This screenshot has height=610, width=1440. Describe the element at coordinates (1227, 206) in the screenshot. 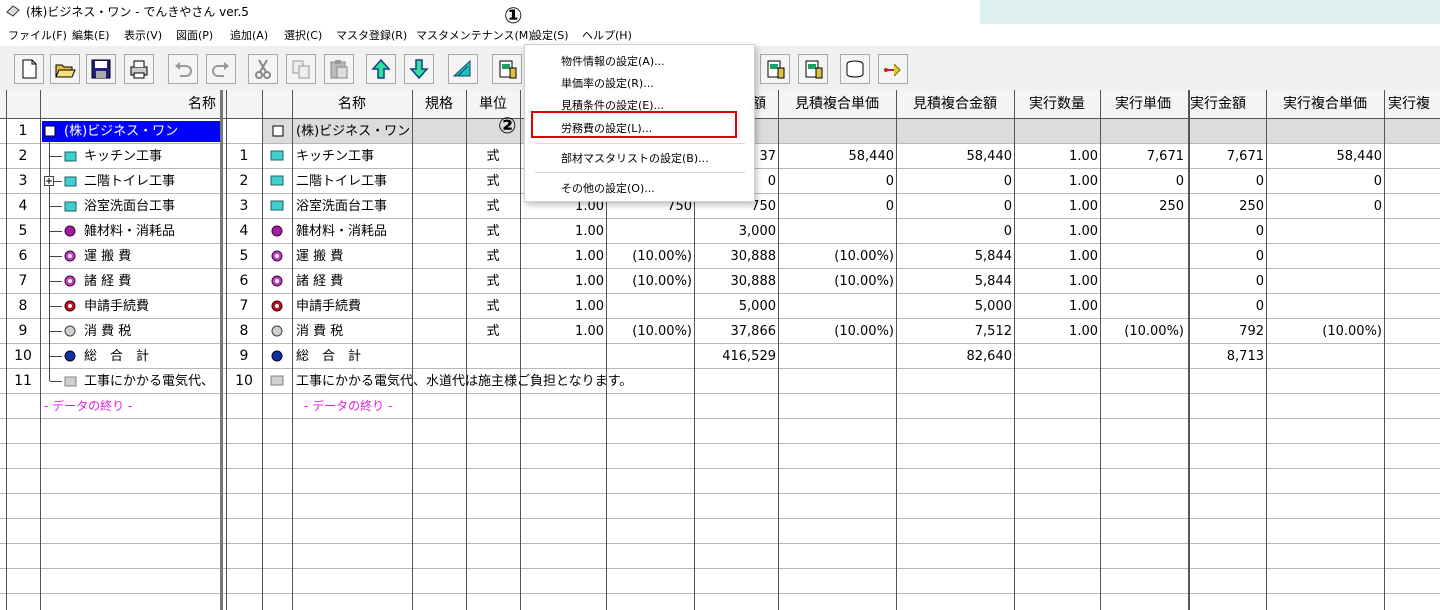

I see `table-cell-eamt: 250` at that location.